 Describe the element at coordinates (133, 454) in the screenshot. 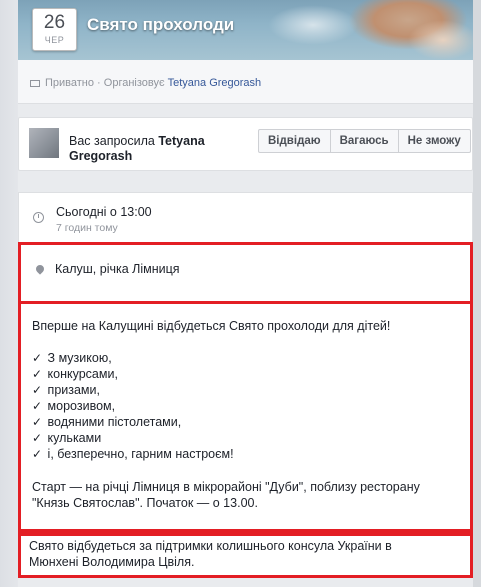

I see `description-list-item: ✓ і, безперечно, гарним настроєм!` at that location.